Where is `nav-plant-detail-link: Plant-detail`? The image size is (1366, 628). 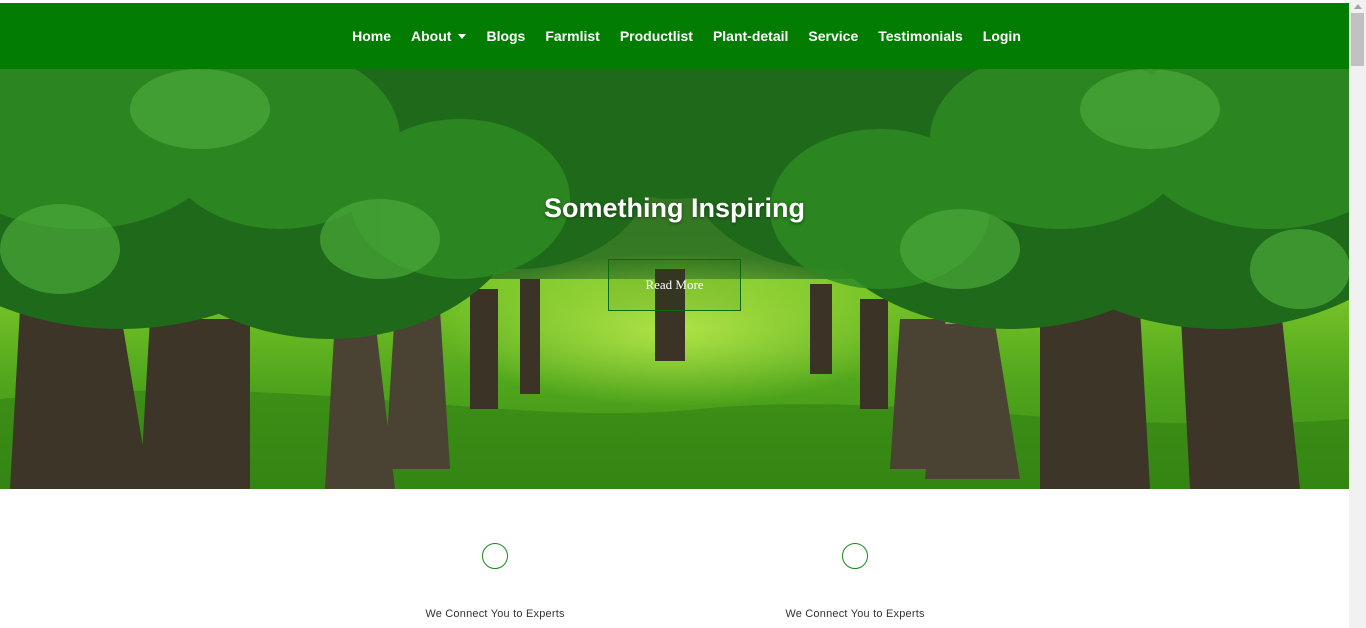
nav-plant-detail-link: Plant-detail is located at coordinates (750, 36).